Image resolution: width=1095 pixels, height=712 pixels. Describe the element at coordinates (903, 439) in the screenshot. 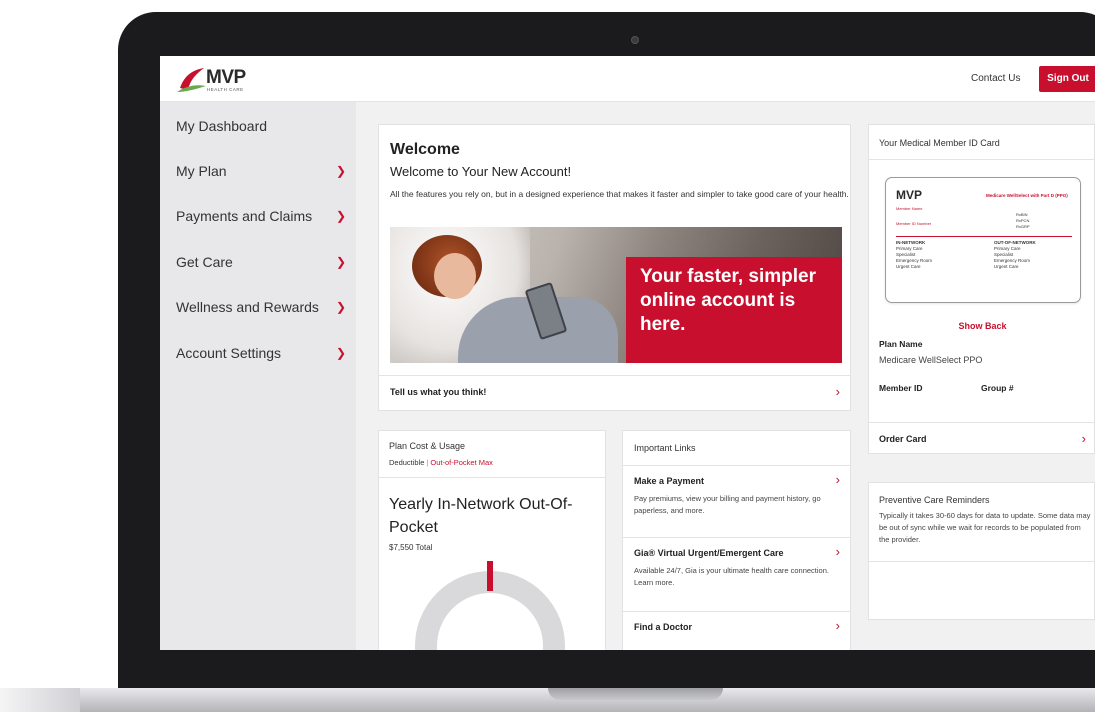

I see `order-card-link: Order Card` at that location.